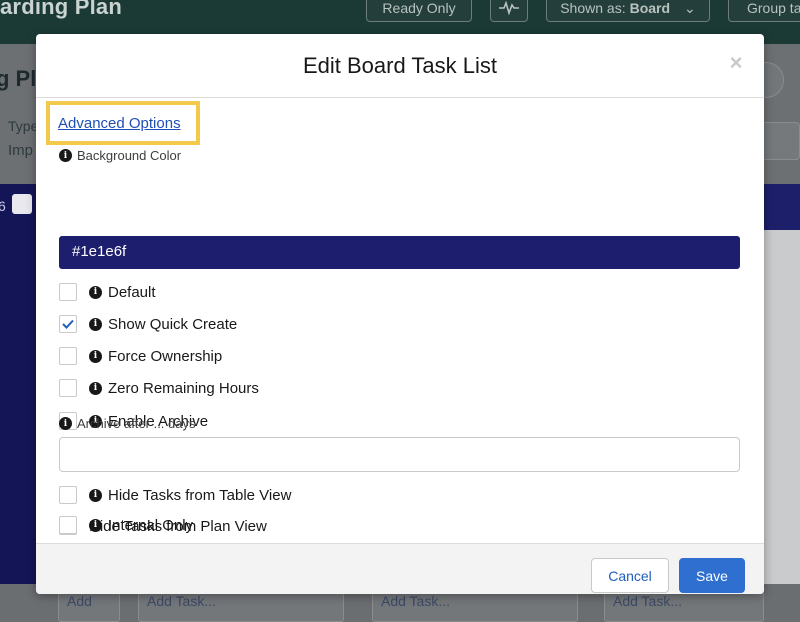 The width and height of the screenshot is (800, 622). I want to click on hide-tasks-table-view-label: i Hide Tasks from Table View, so click(190, 495).